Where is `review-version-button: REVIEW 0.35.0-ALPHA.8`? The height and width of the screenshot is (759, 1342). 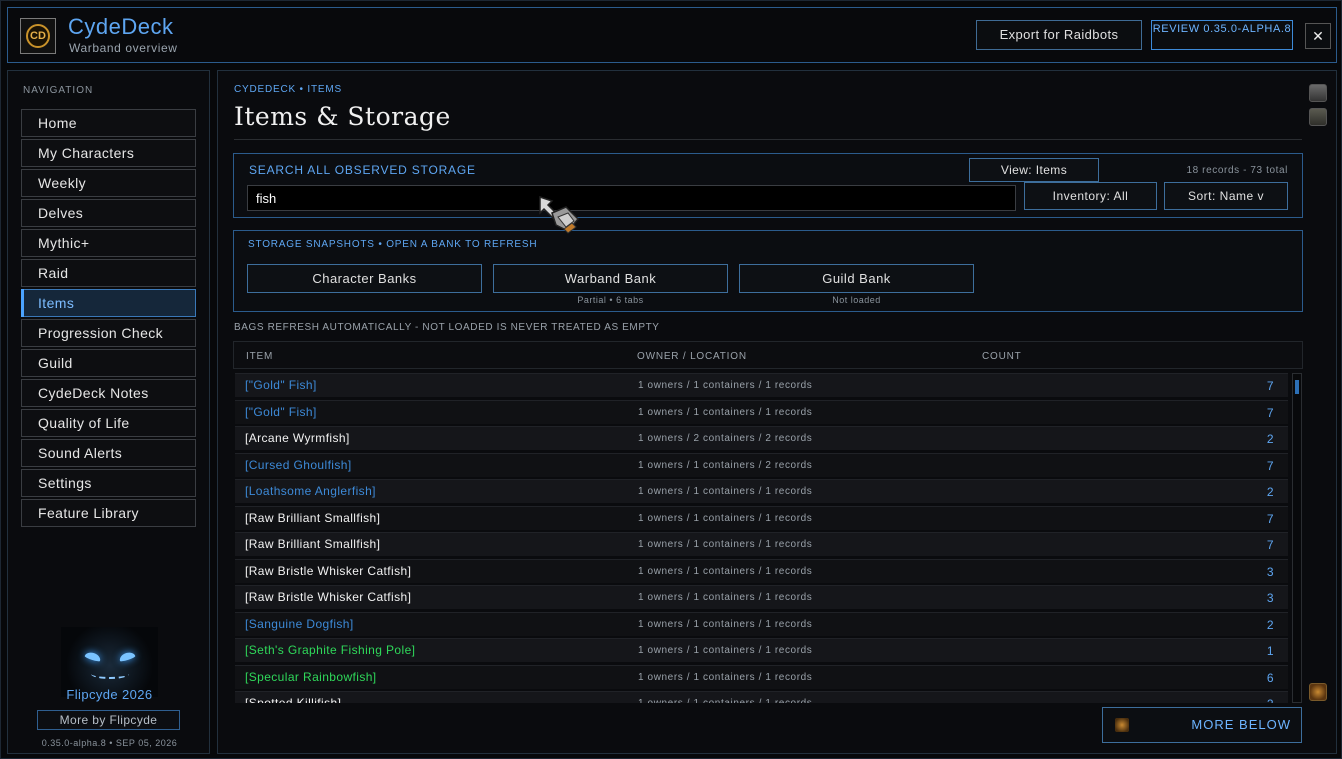
review-version-button: REVIEW 0.35.0-ALPHA.8 is located at coordinates (1222, 35).